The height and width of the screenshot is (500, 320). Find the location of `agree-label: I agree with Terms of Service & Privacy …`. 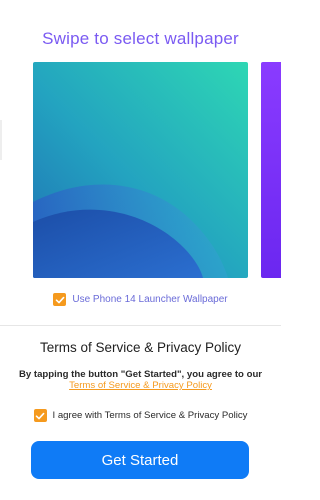

agree-label: I agree with Terms of Service & Privacy … is located at coordinates (150, 415).